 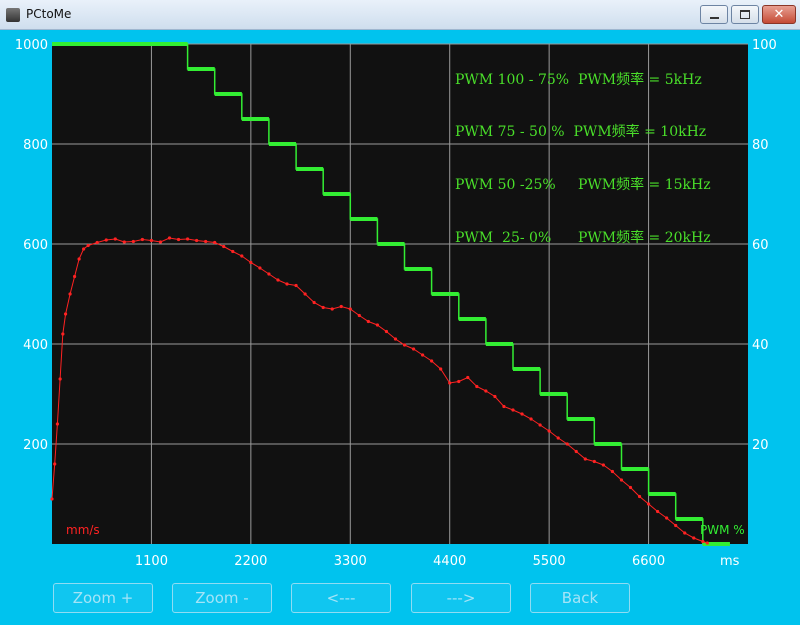 I want to click on x-tick-label: 6600, so click(x=648, y=561).